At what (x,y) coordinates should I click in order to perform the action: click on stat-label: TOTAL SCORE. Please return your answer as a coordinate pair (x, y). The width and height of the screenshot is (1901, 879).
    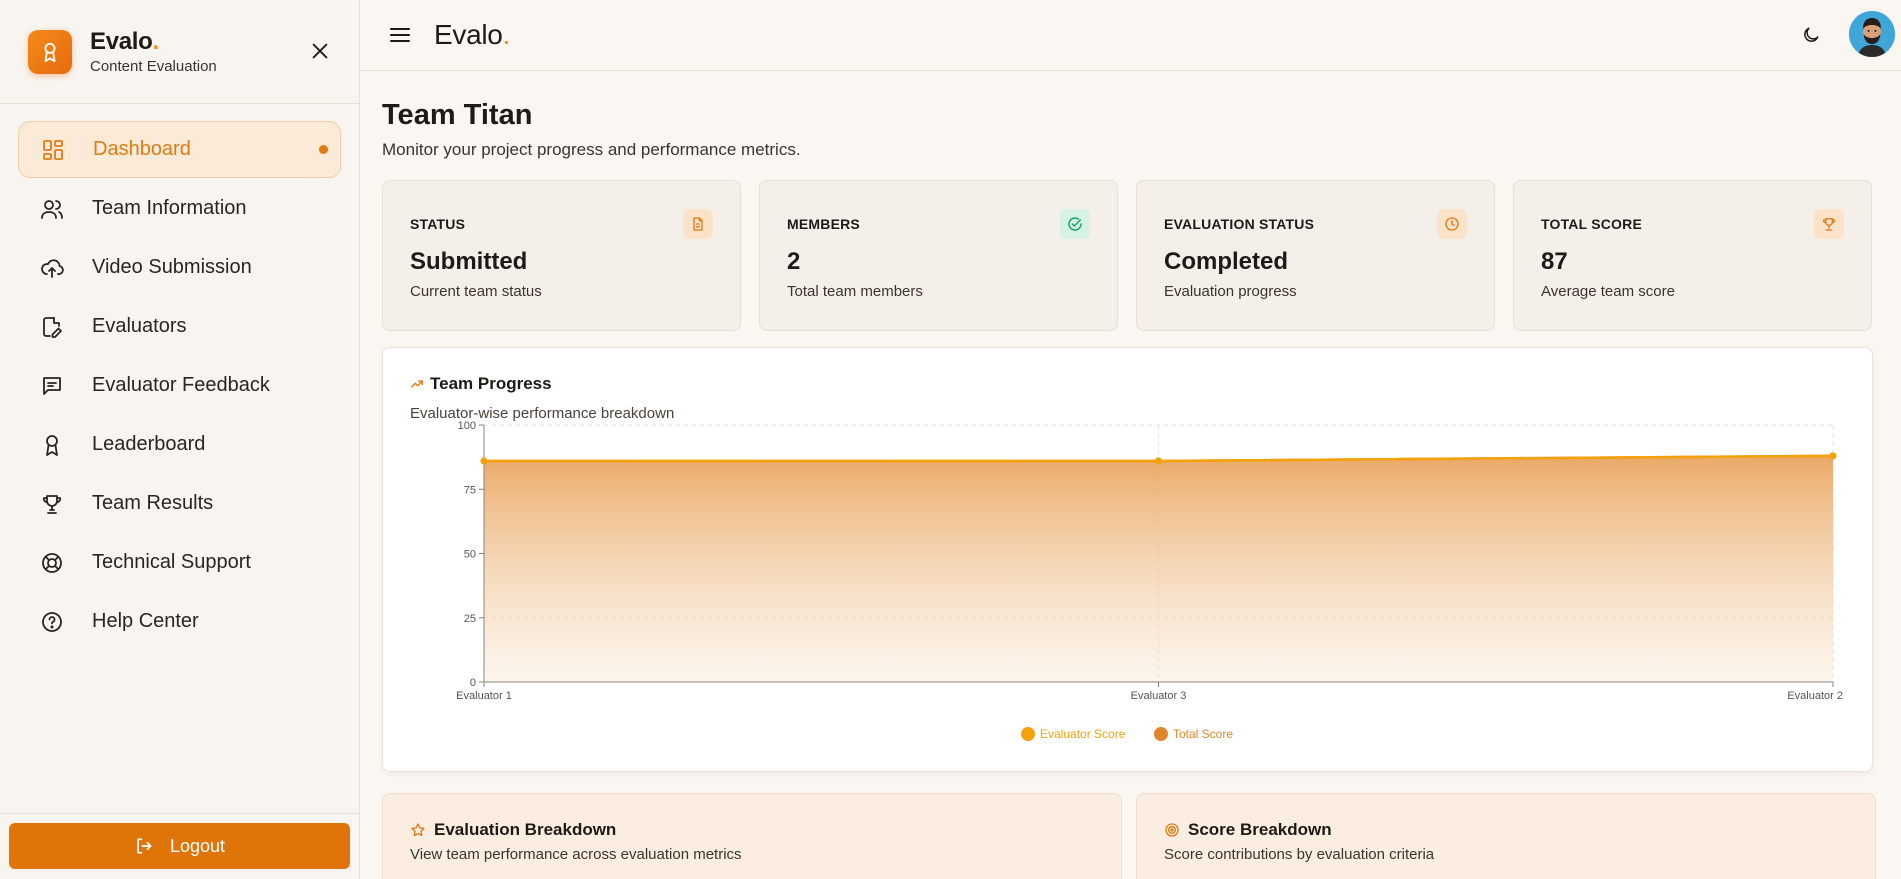
    Looking at the image, I should click on (1591, 224).